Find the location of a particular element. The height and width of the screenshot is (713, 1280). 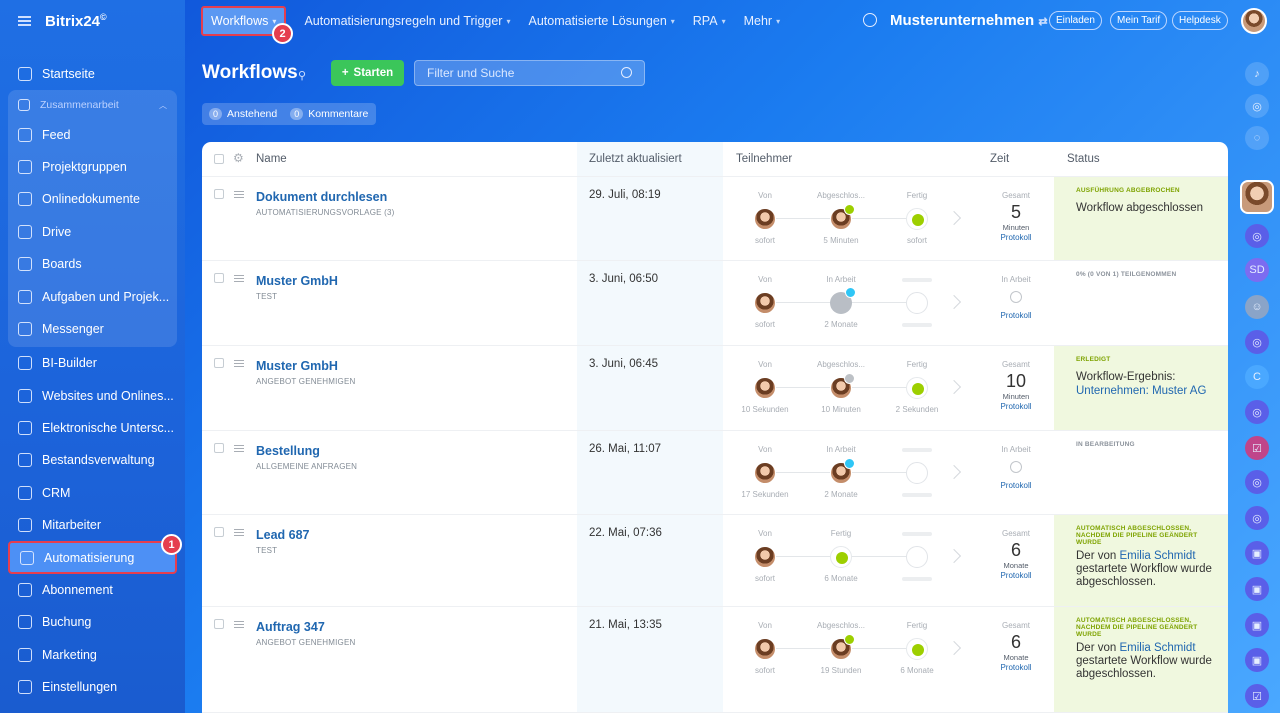

workflow-name-link: Auftrag 347 is located at coordinates (290, 627).